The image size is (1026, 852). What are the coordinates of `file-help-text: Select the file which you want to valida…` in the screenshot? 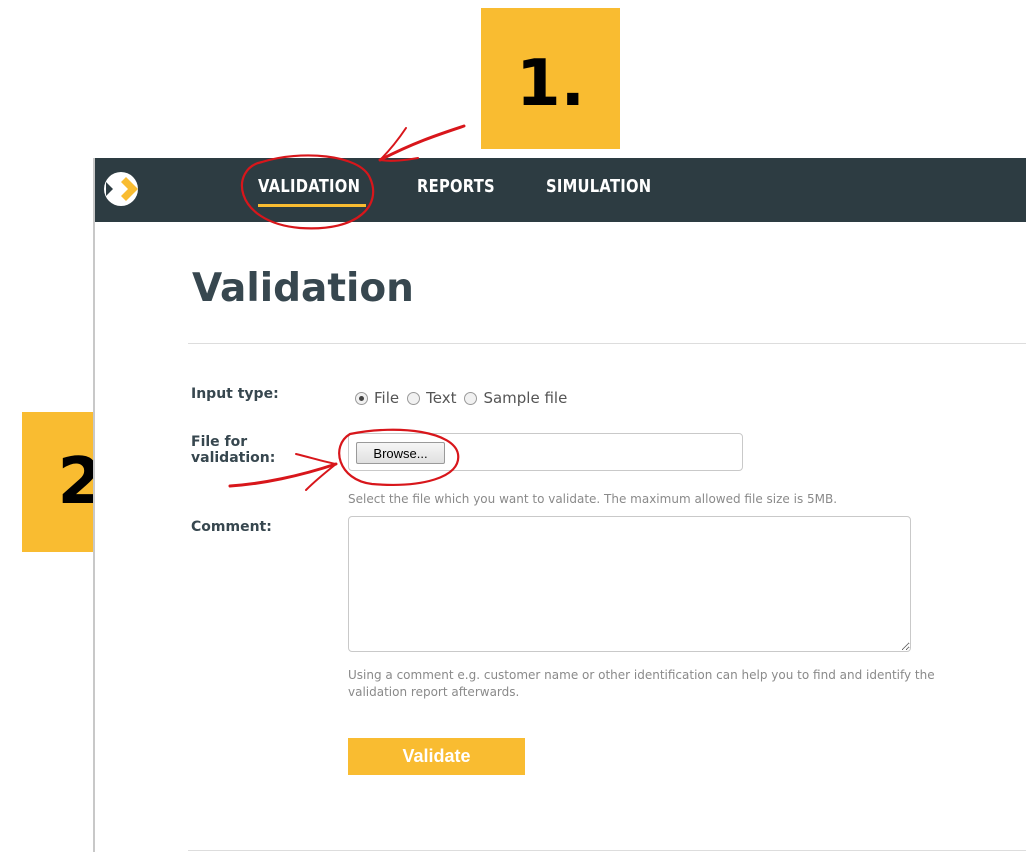 It's located at (593, 499).